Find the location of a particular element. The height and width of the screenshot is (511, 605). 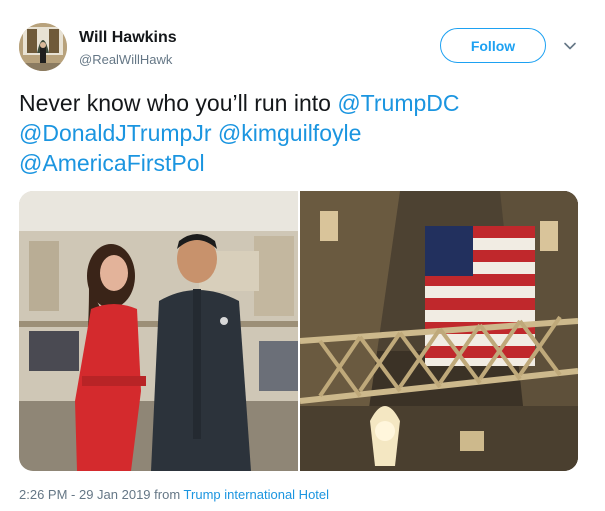

avatar is located at coordinates (43, 47).